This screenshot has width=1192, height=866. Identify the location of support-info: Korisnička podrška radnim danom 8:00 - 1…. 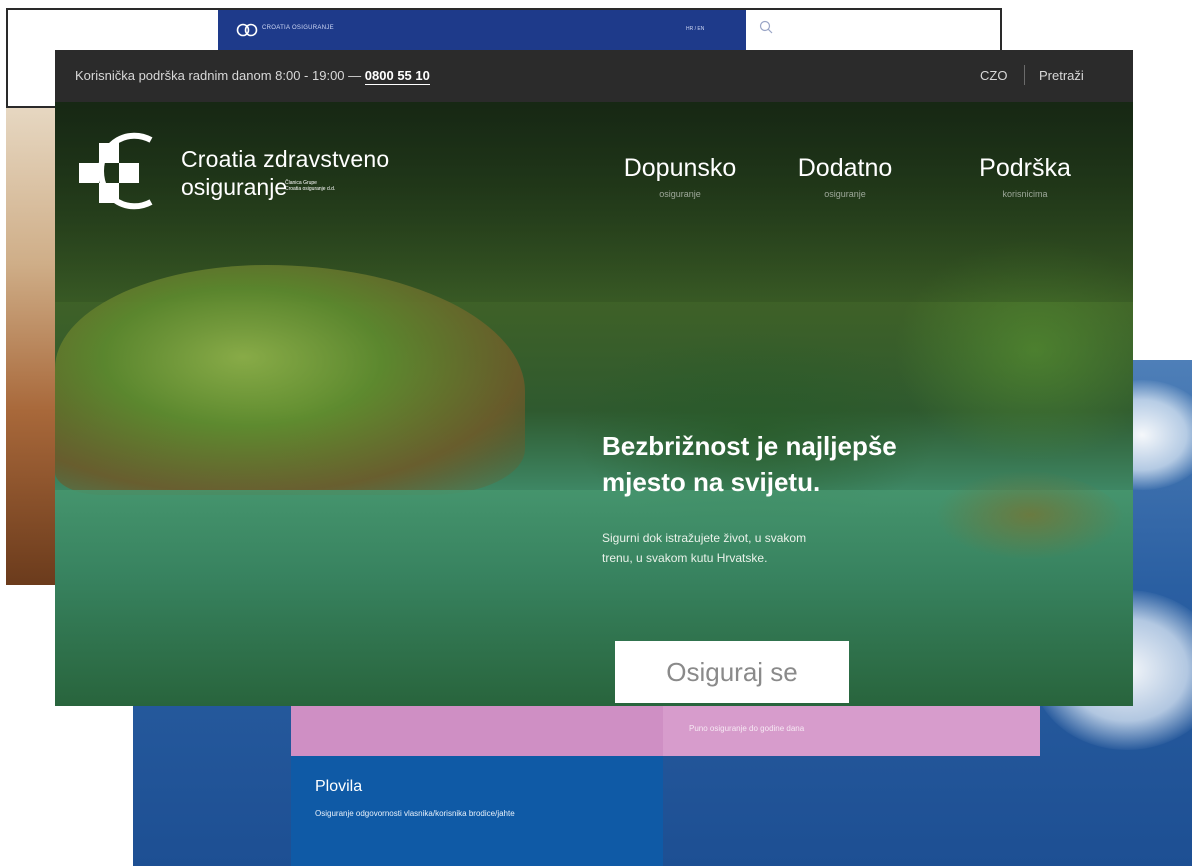
(252, 76).